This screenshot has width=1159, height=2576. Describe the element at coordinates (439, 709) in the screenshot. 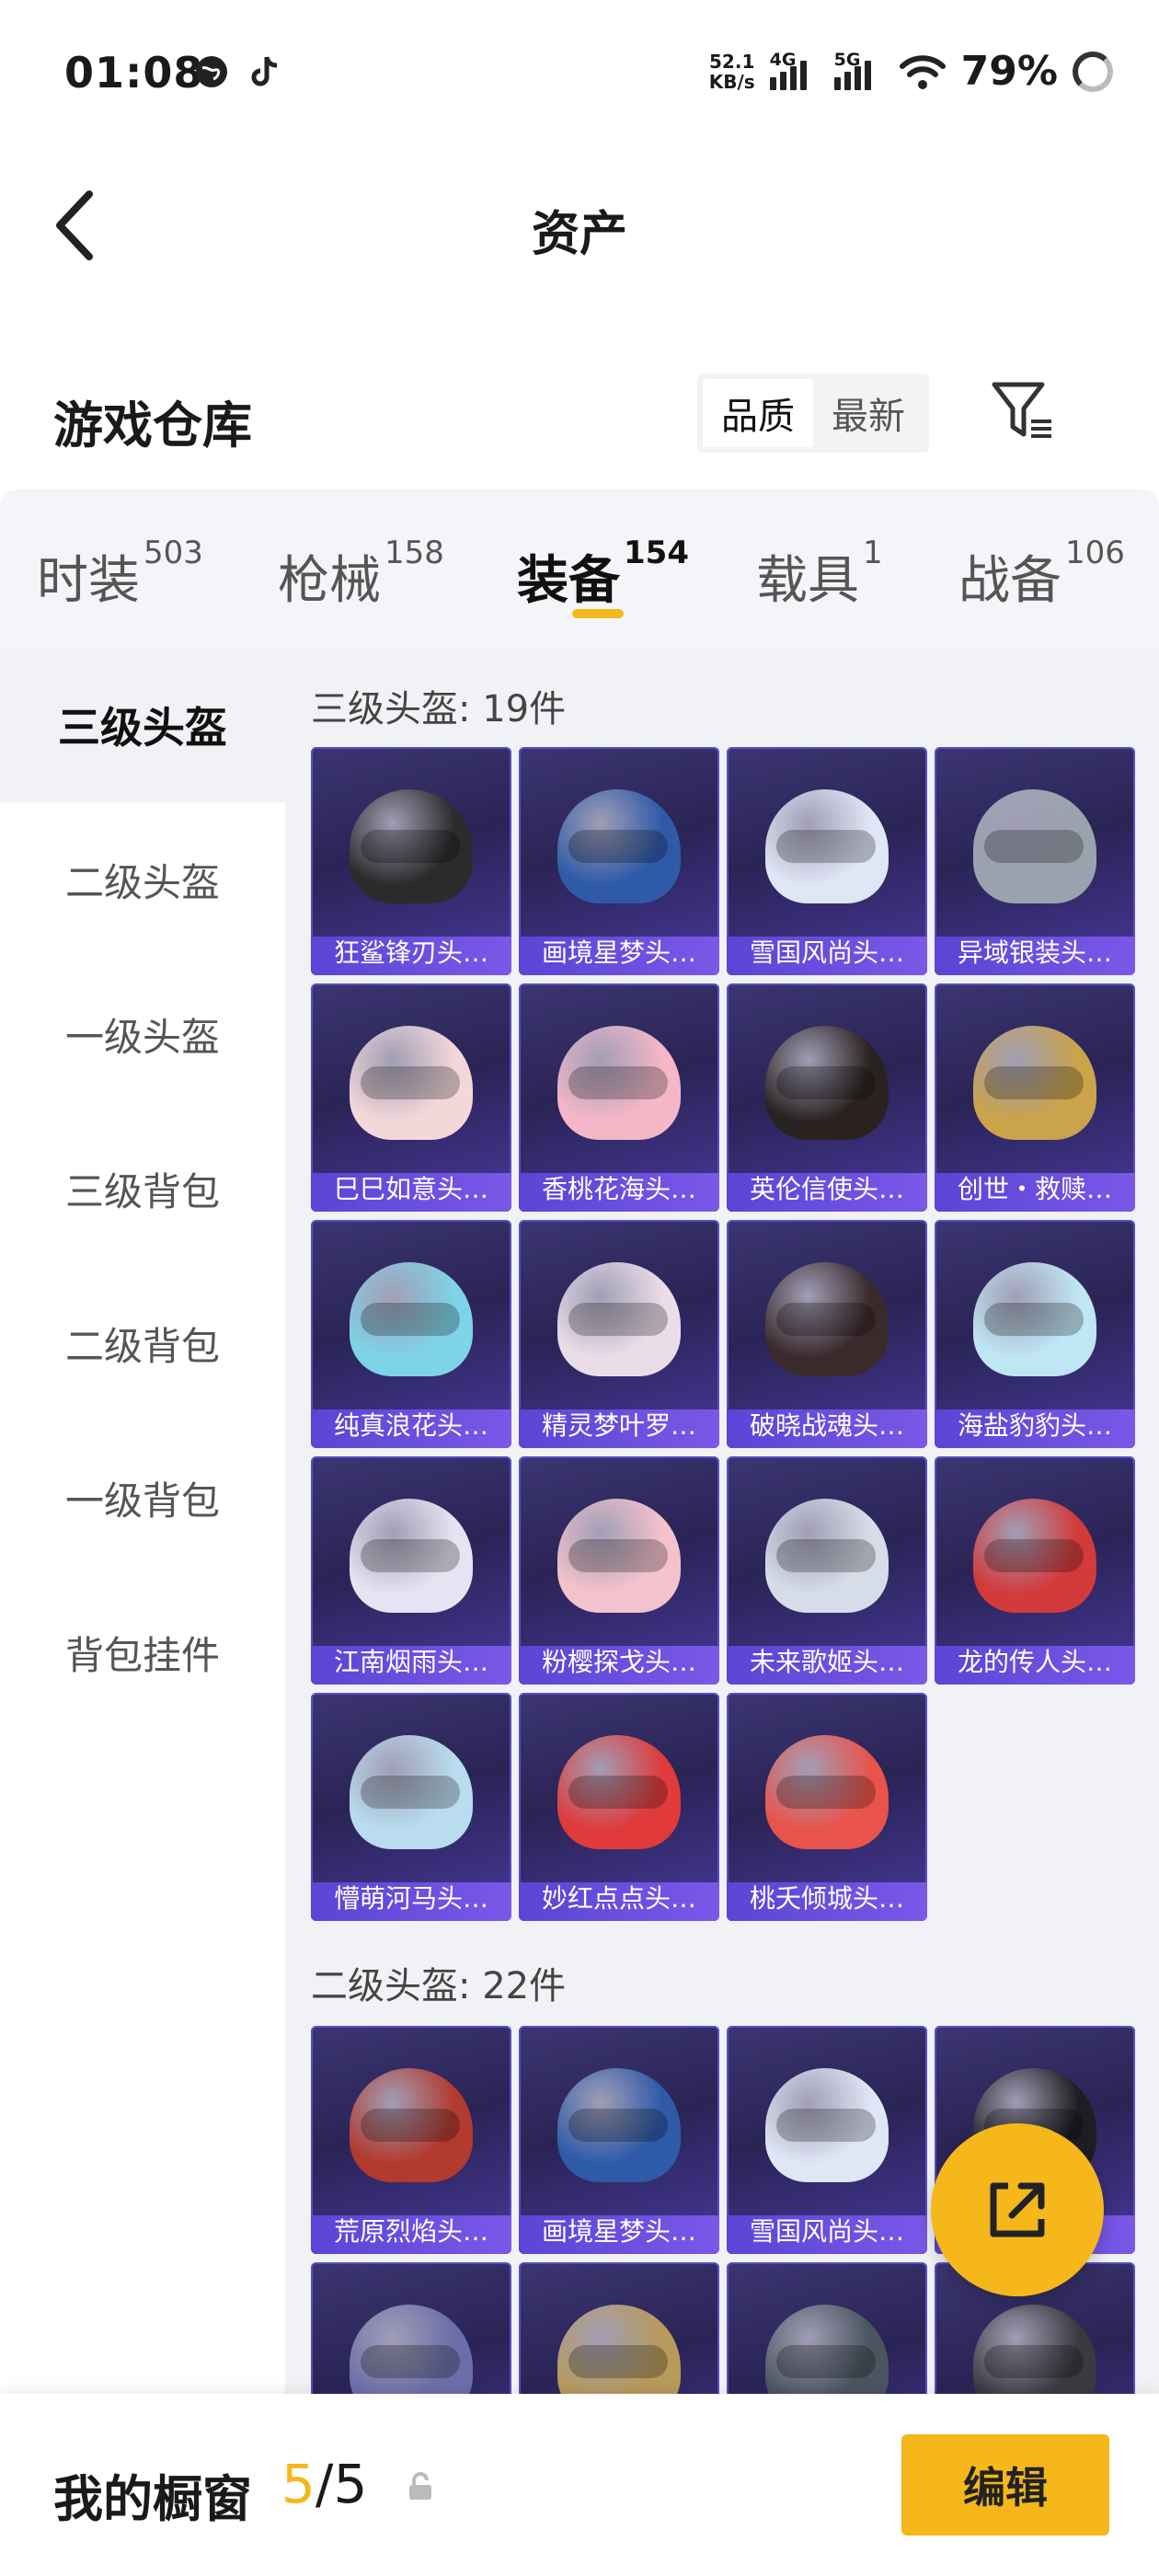

I see `section-title-level3-helmet: 三级头盔: 19件` at that location.